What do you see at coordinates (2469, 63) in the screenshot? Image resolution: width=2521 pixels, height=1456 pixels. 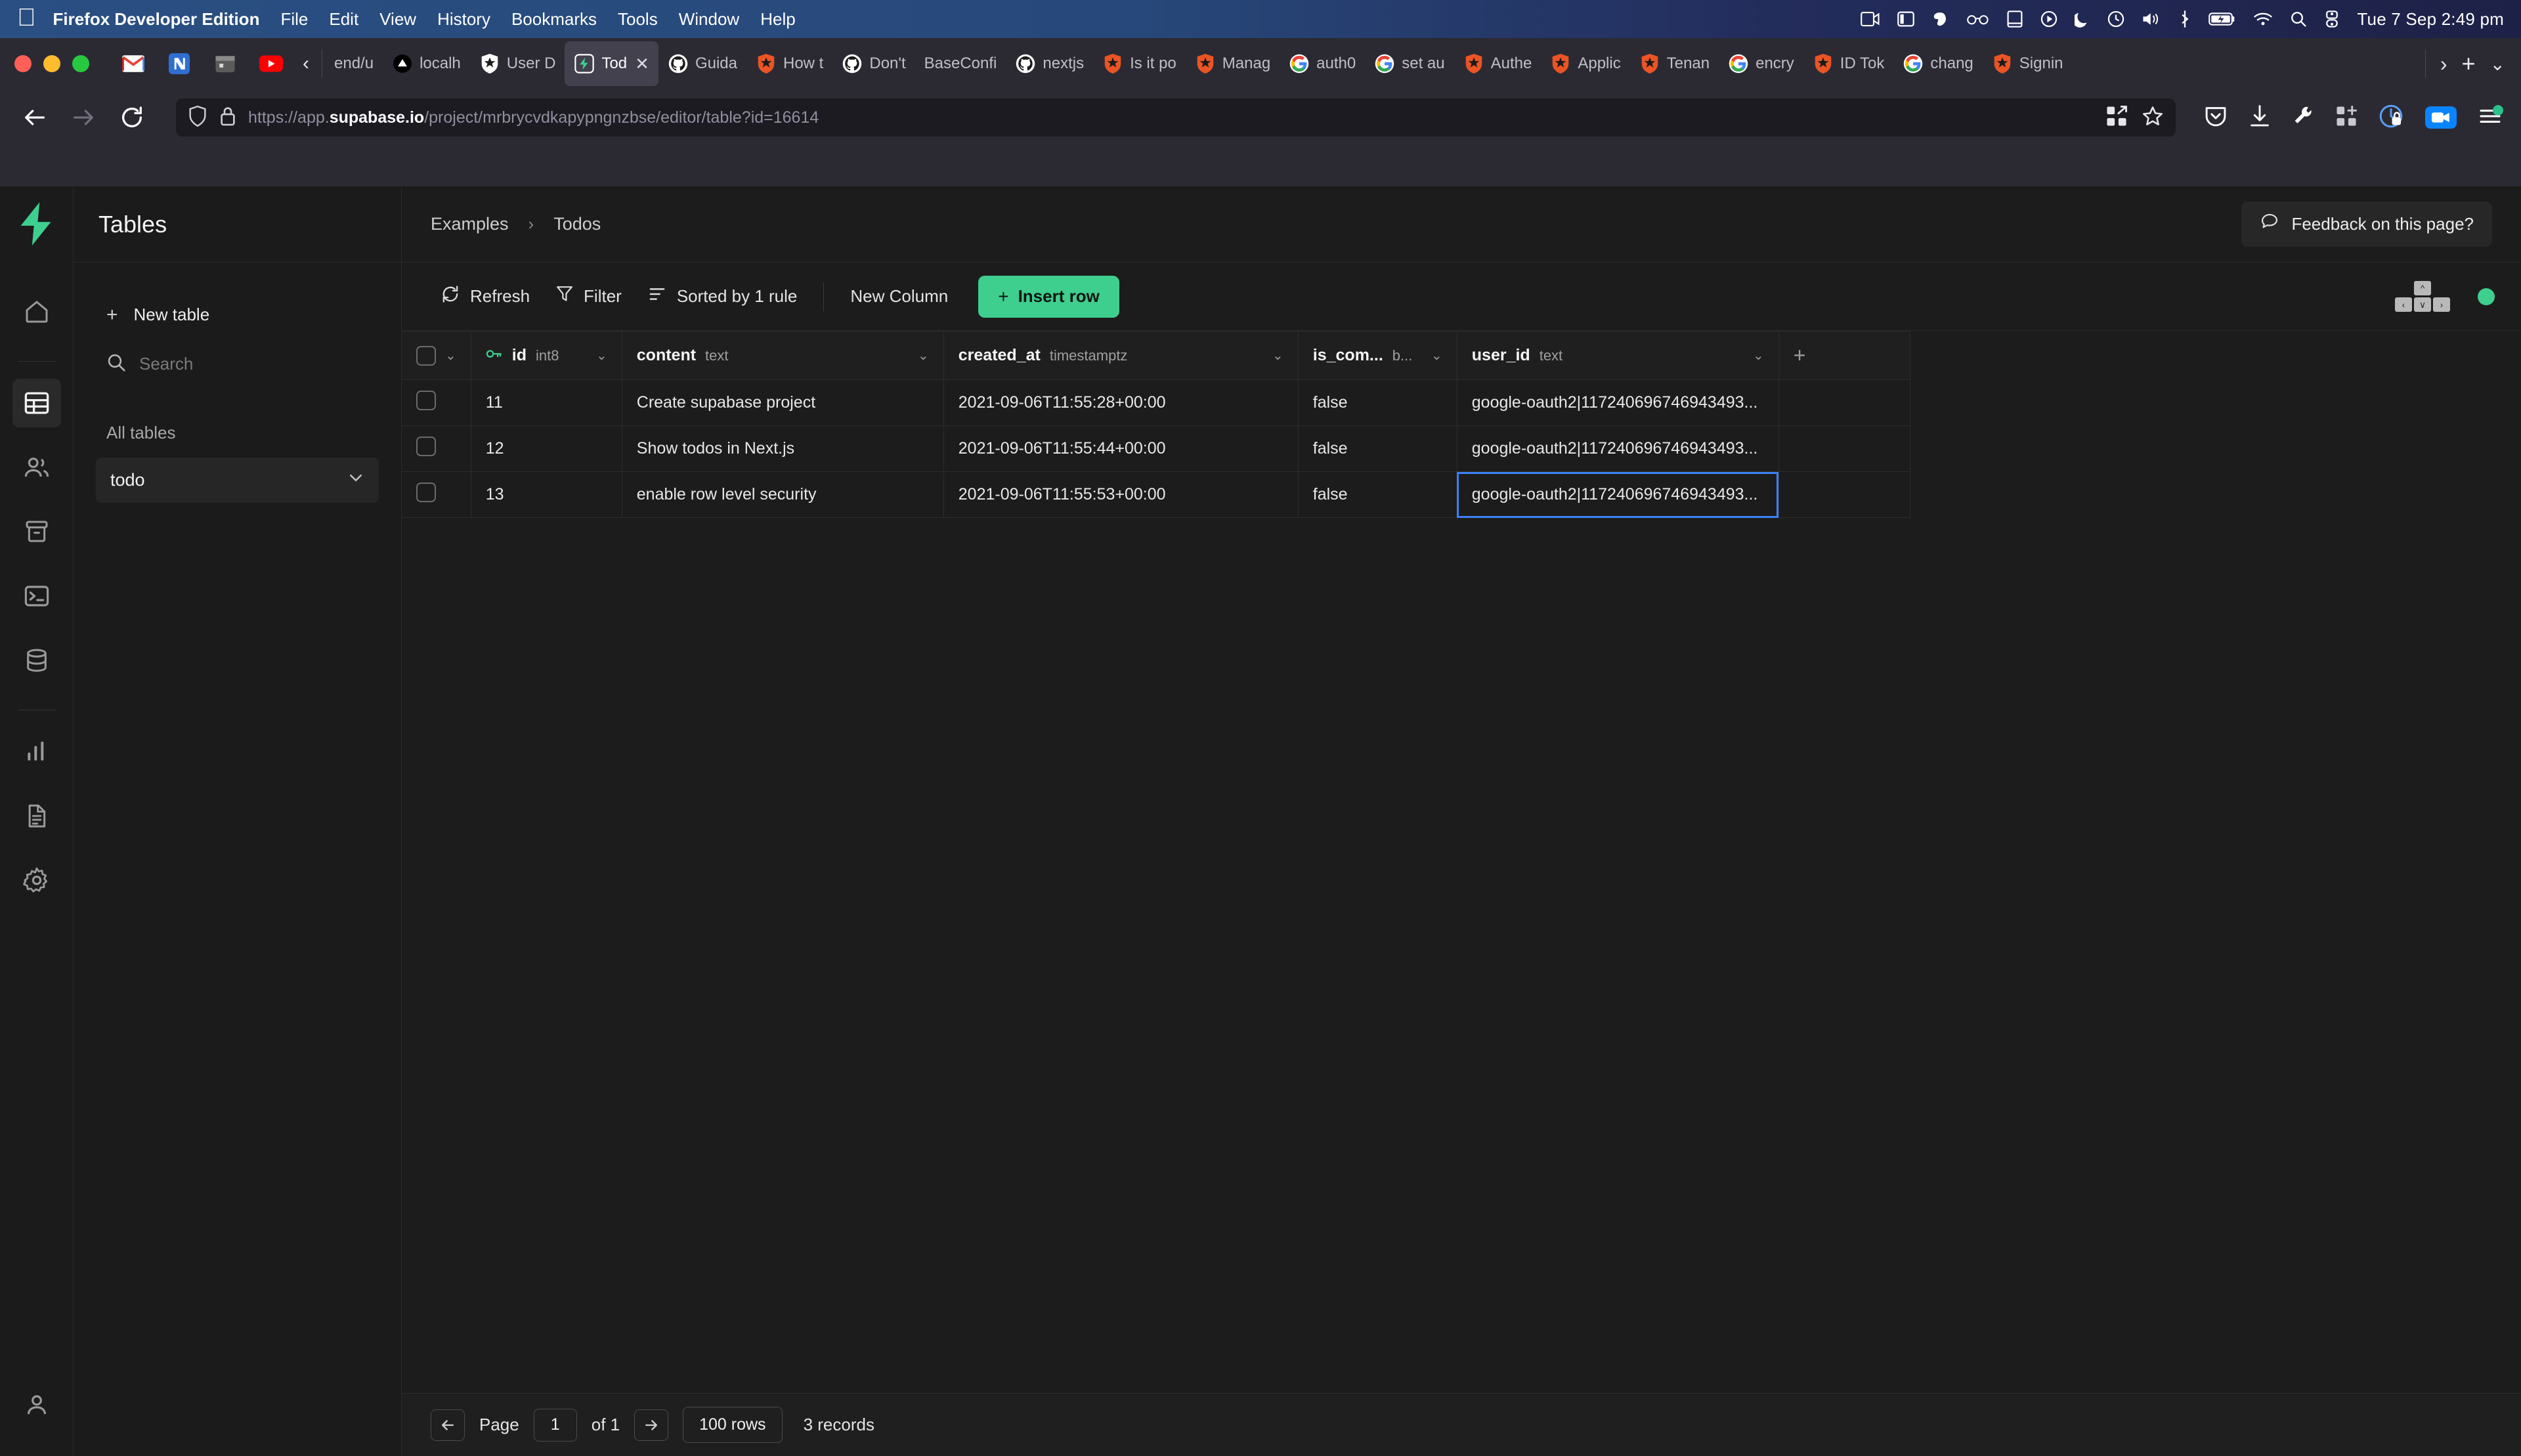 I see `new-tab-icon: +` at bounding box center [2469, 63].